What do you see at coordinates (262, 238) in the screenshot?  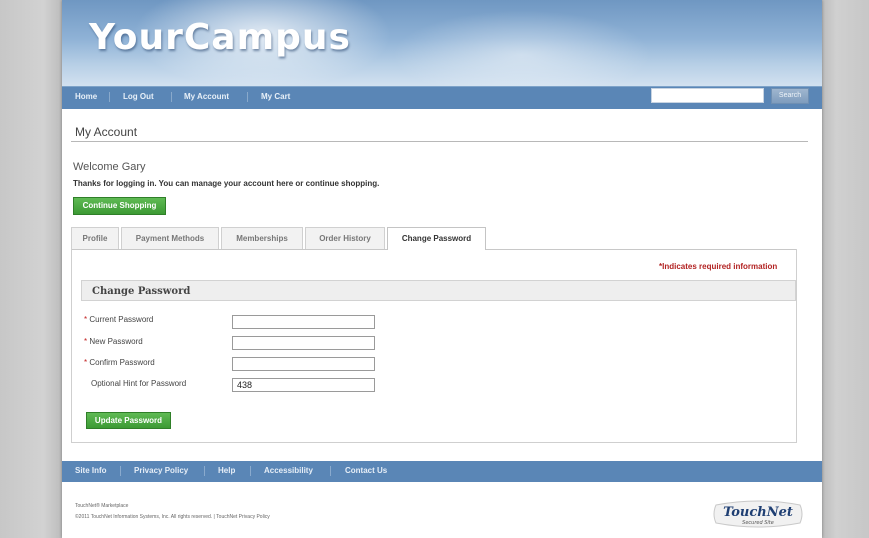 I see `tab-memberships: Memberships` at bounding box center [262, 238].